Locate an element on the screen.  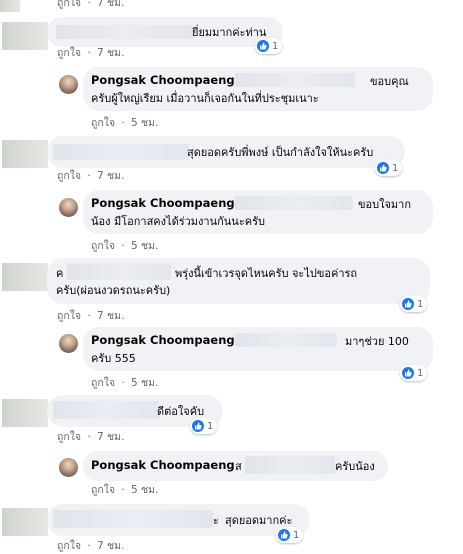
reply-bubble: Pongsak Choompaeng มาๆช่วย 100 ครับ 555 is located at coordinates (258, 349).